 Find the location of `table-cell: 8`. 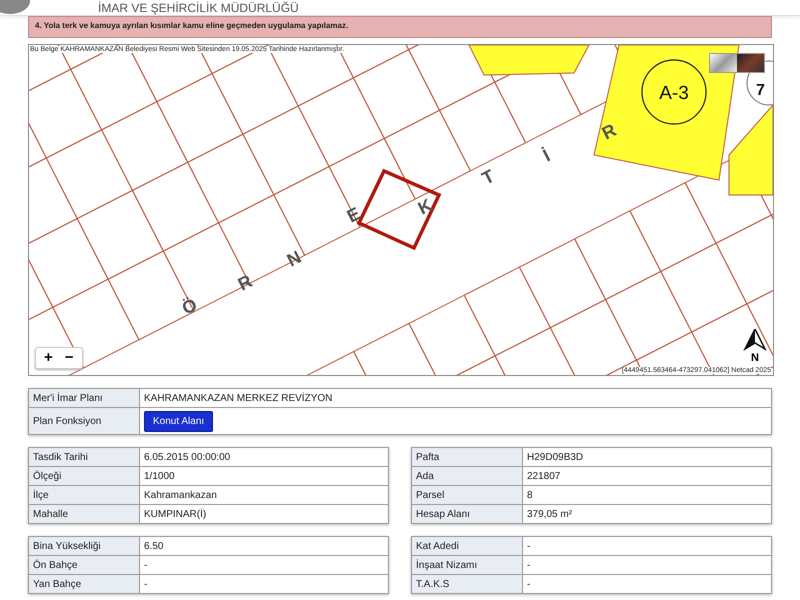

table-cell: 8 is located at coordinates (647, 495).